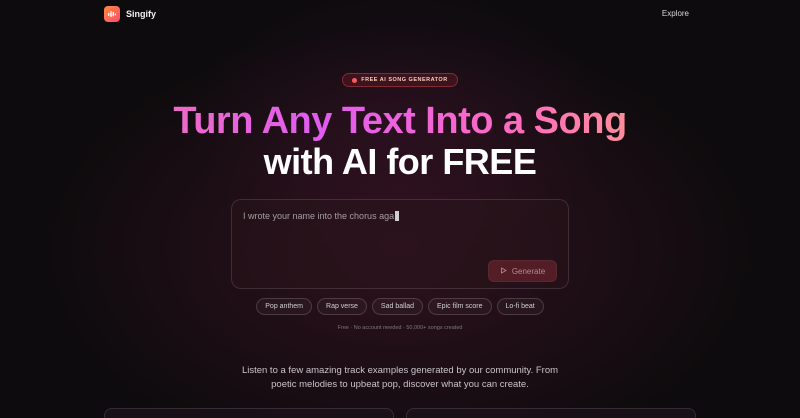 The image size is (800, 418). What do you see at coordinates (528, 271) in the screenshot?
I see `generate-label: Generate` at bounding box center [528, 271].